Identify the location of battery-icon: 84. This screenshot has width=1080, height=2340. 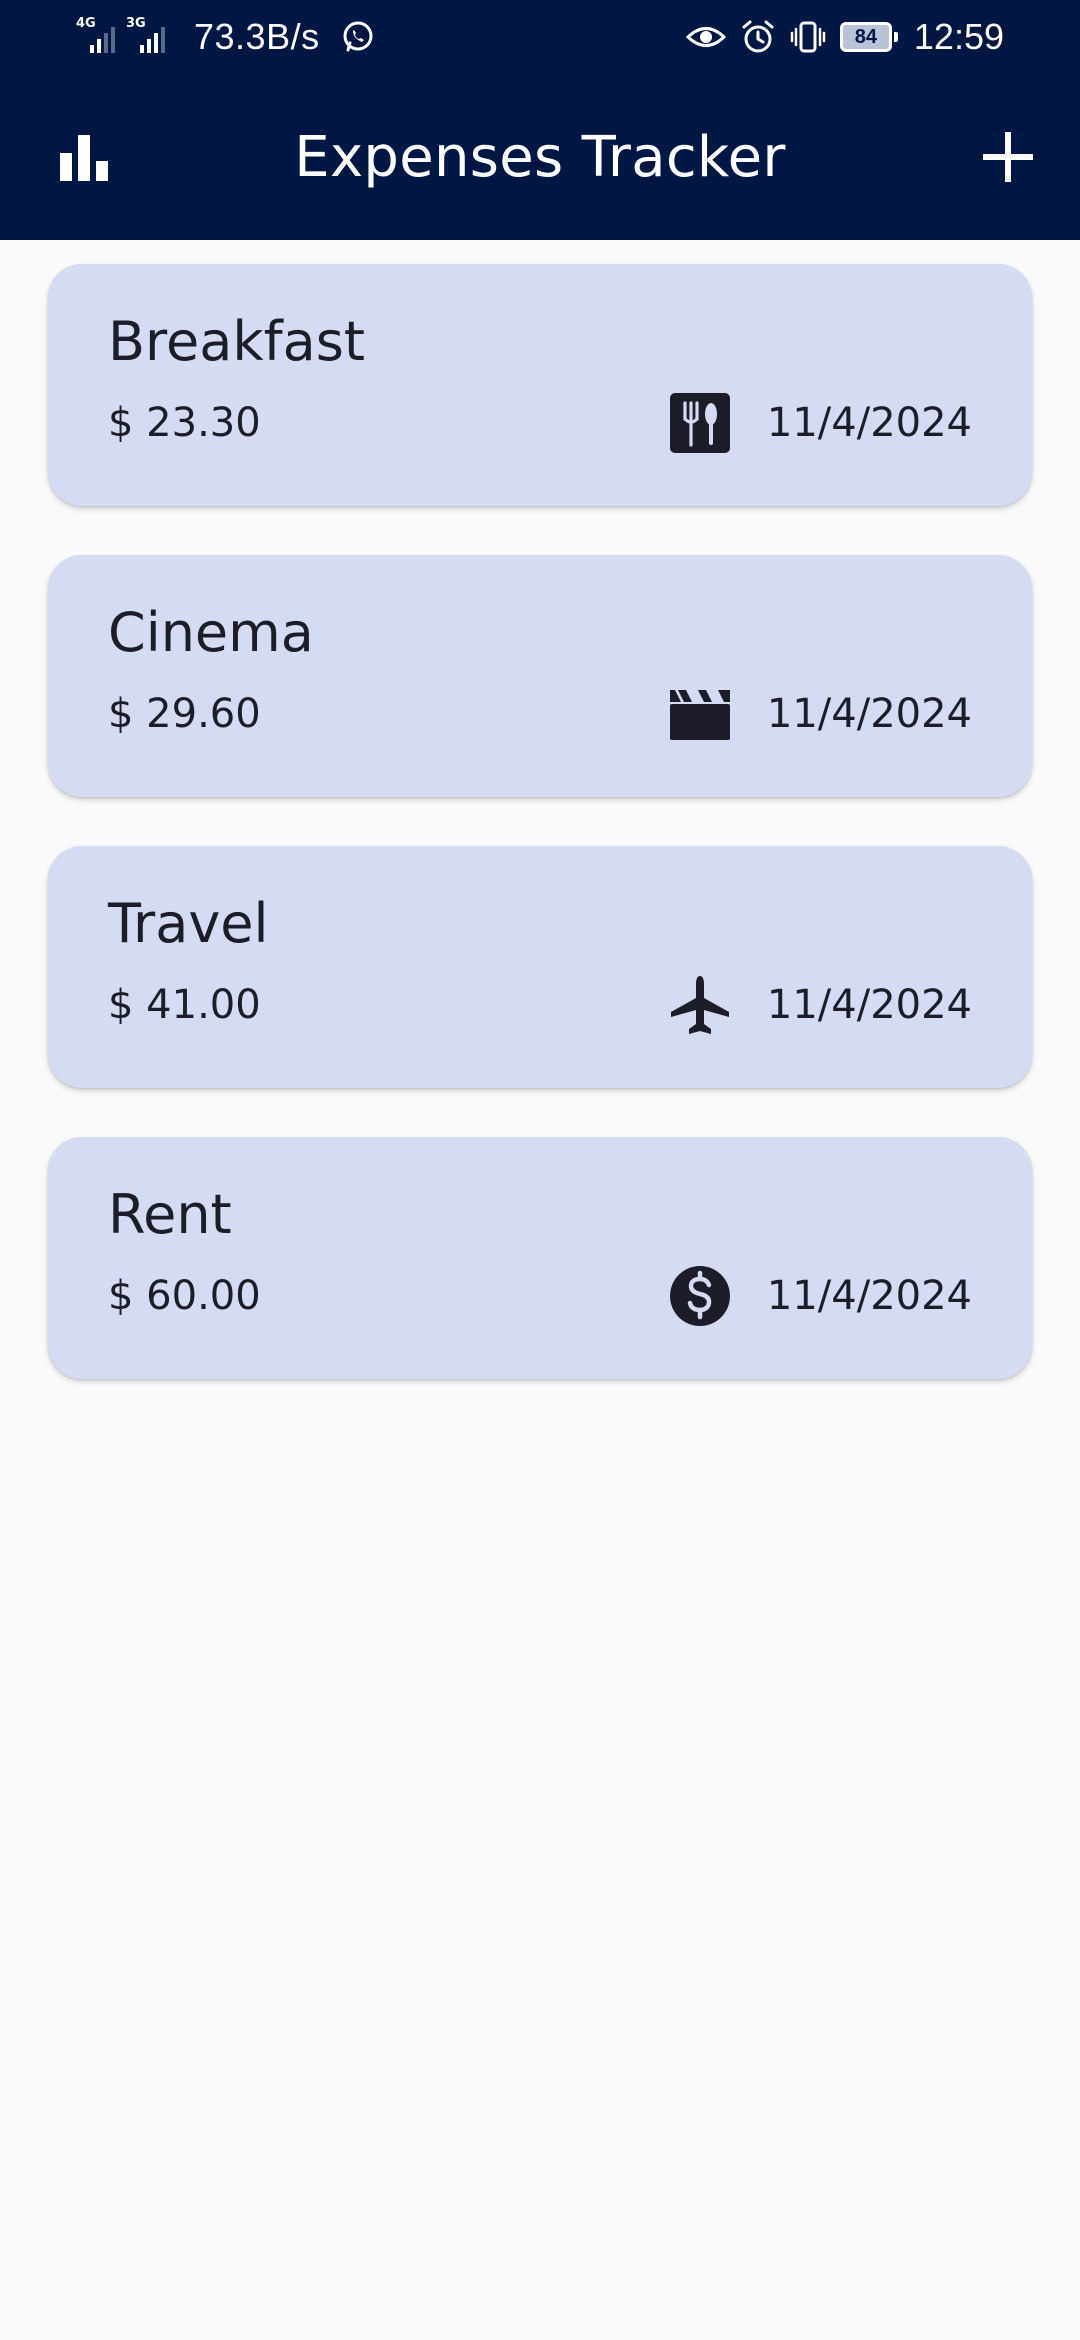
(868, 37).